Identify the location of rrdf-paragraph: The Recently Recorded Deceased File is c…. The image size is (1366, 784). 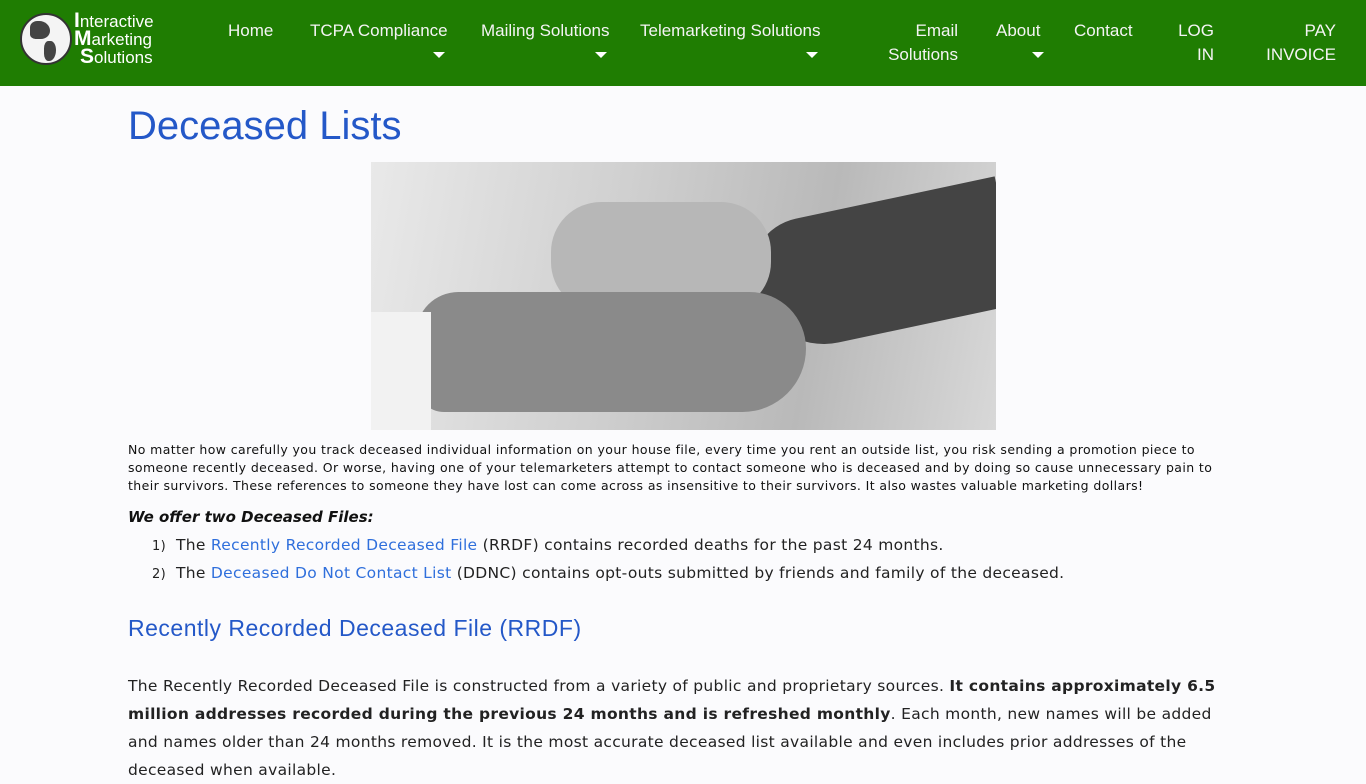
(683, 728).